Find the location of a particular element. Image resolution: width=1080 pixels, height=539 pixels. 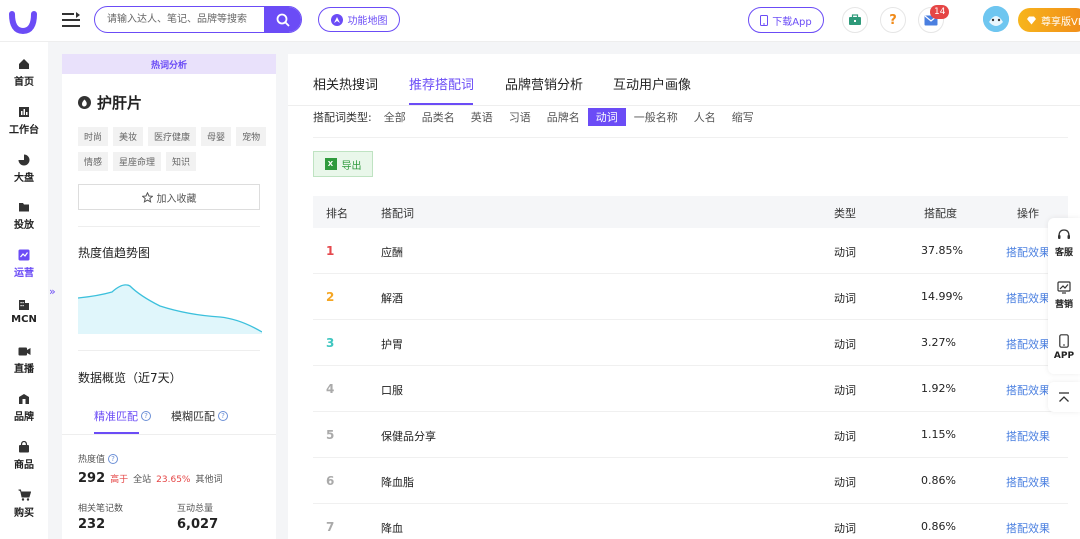

expand-nav-icon: » is located at coordinates (55, 295).